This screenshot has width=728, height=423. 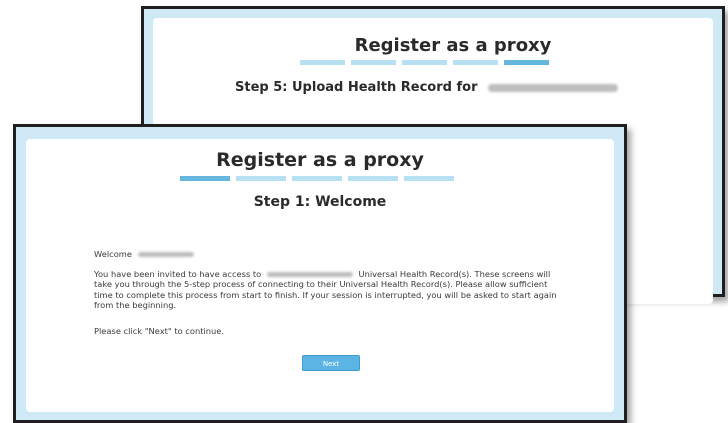 What do you see at coordinates (165, 254) in the screenshot?
I see `redacted-user-name` at bounding box center [165, 254].